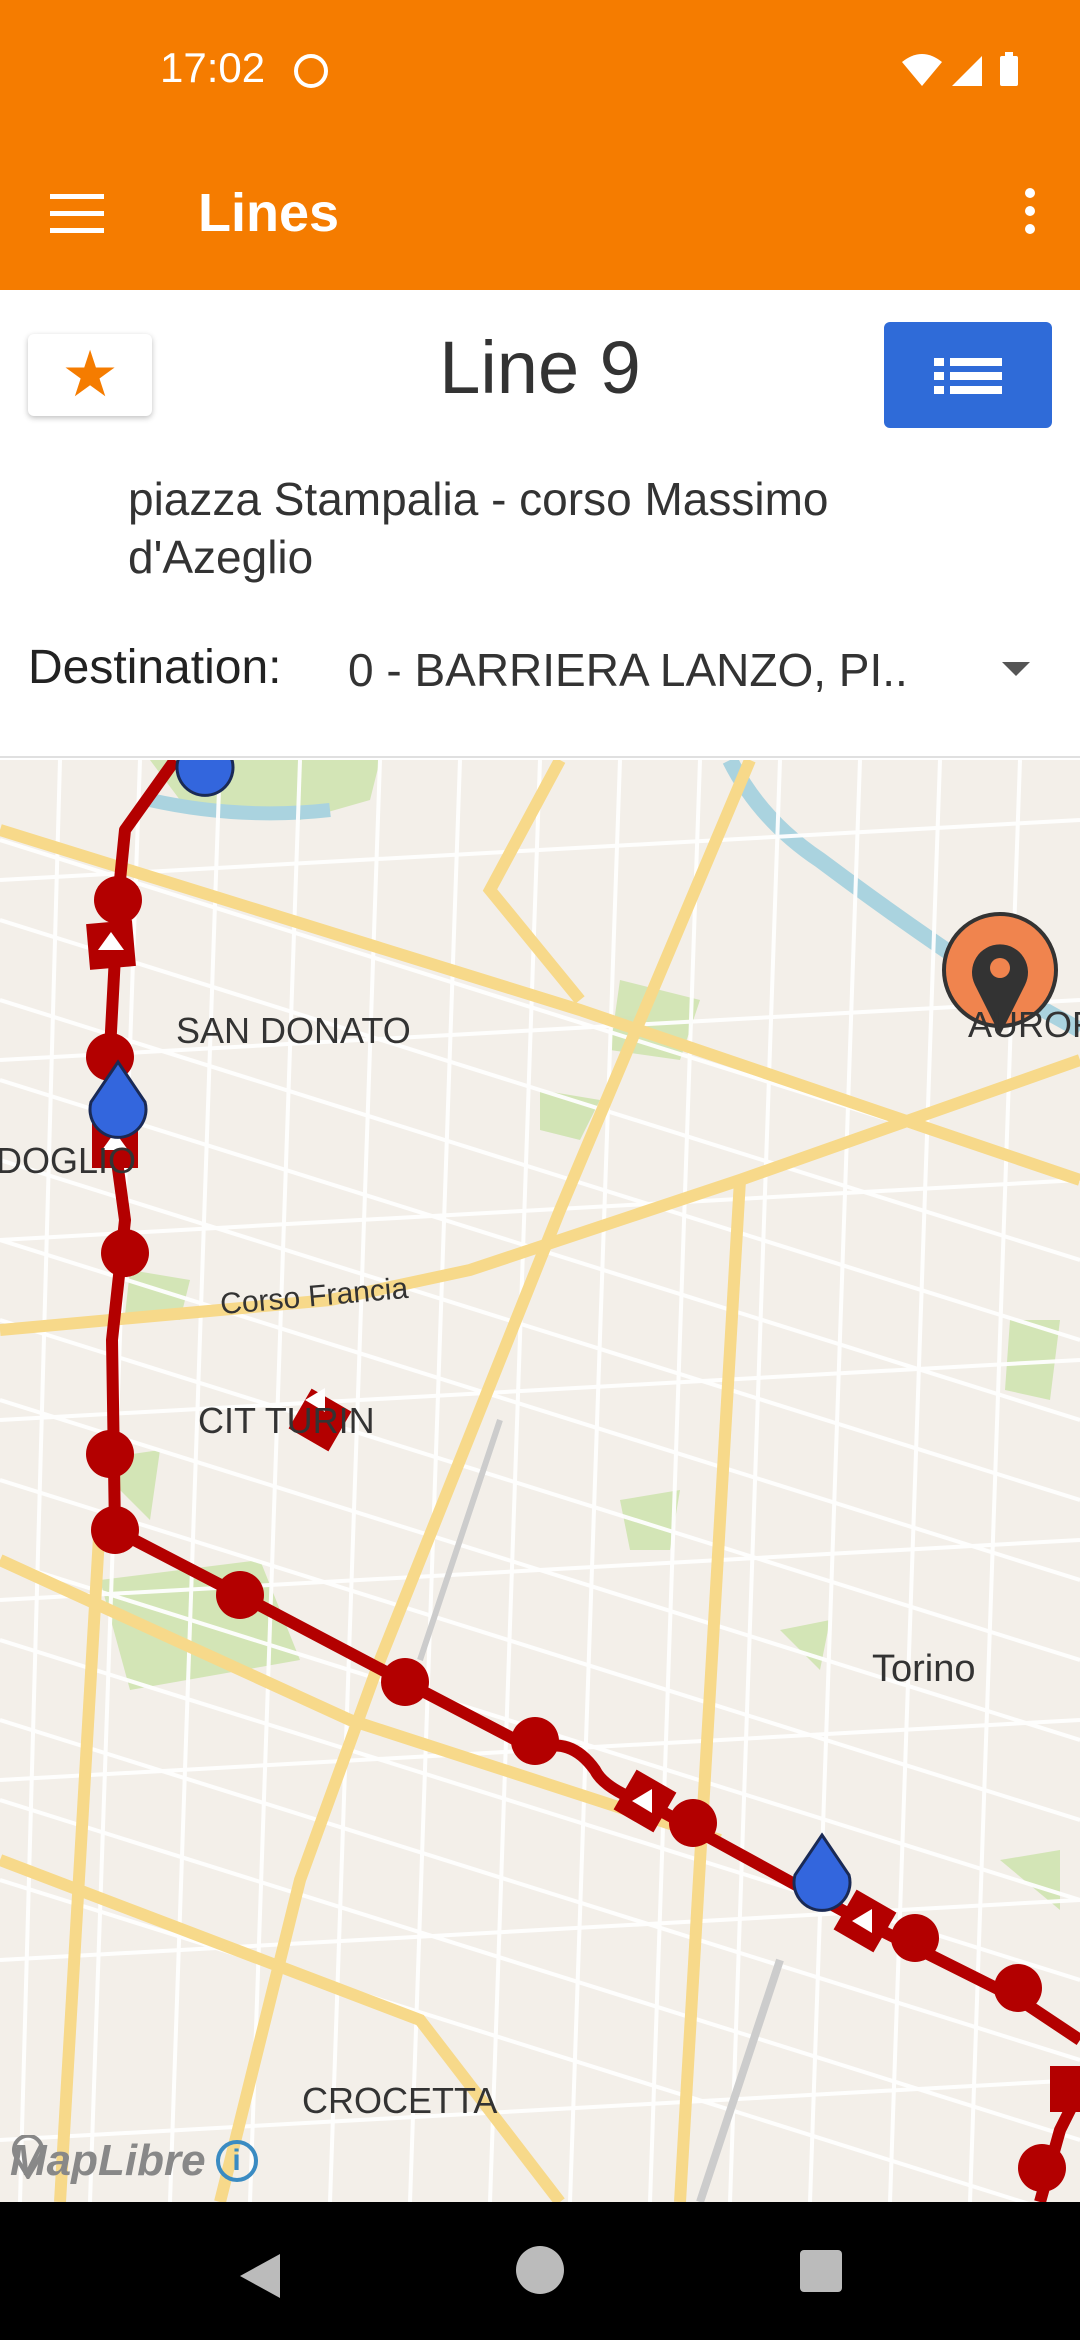  I want to click on home-icon, so click(540, 2270).